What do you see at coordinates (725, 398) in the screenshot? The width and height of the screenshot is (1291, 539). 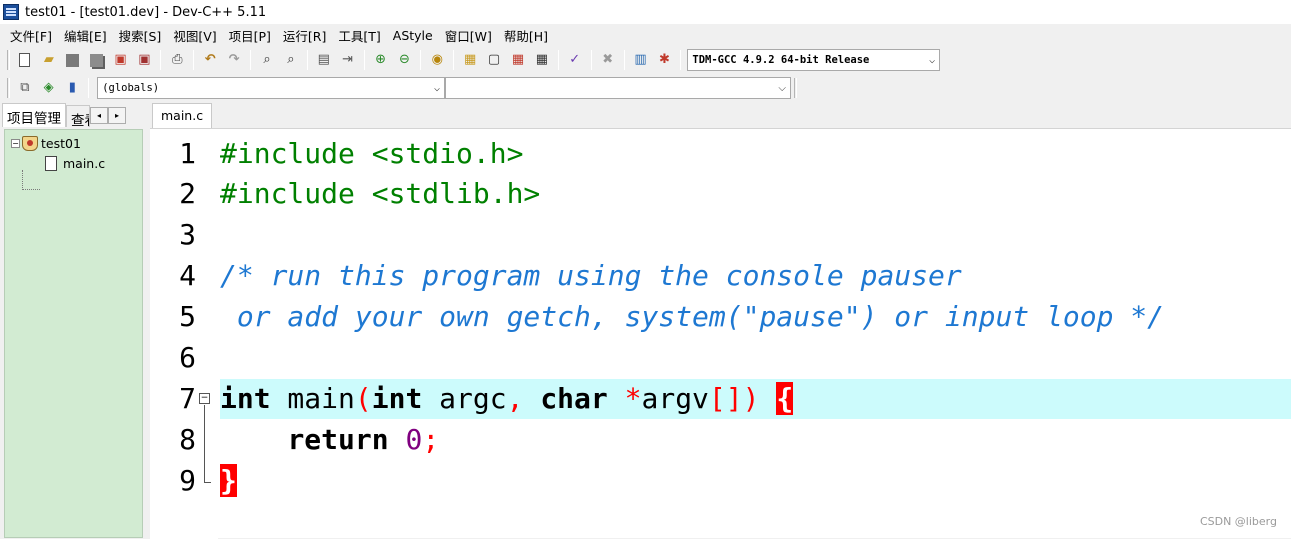 I see `symbol: []` at bounding box center [725, 398].